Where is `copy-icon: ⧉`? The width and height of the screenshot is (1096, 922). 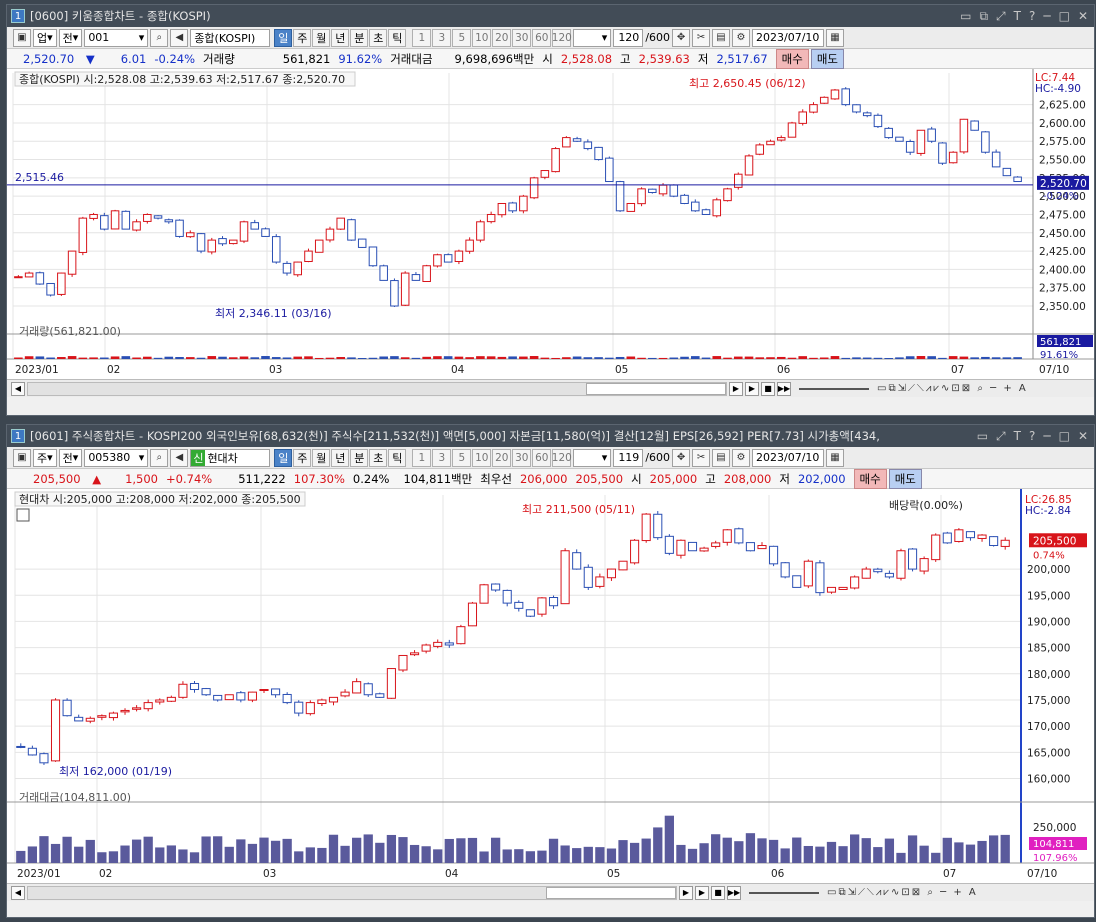
copy-icon: ⧉ is located at coordinates (983, 16).